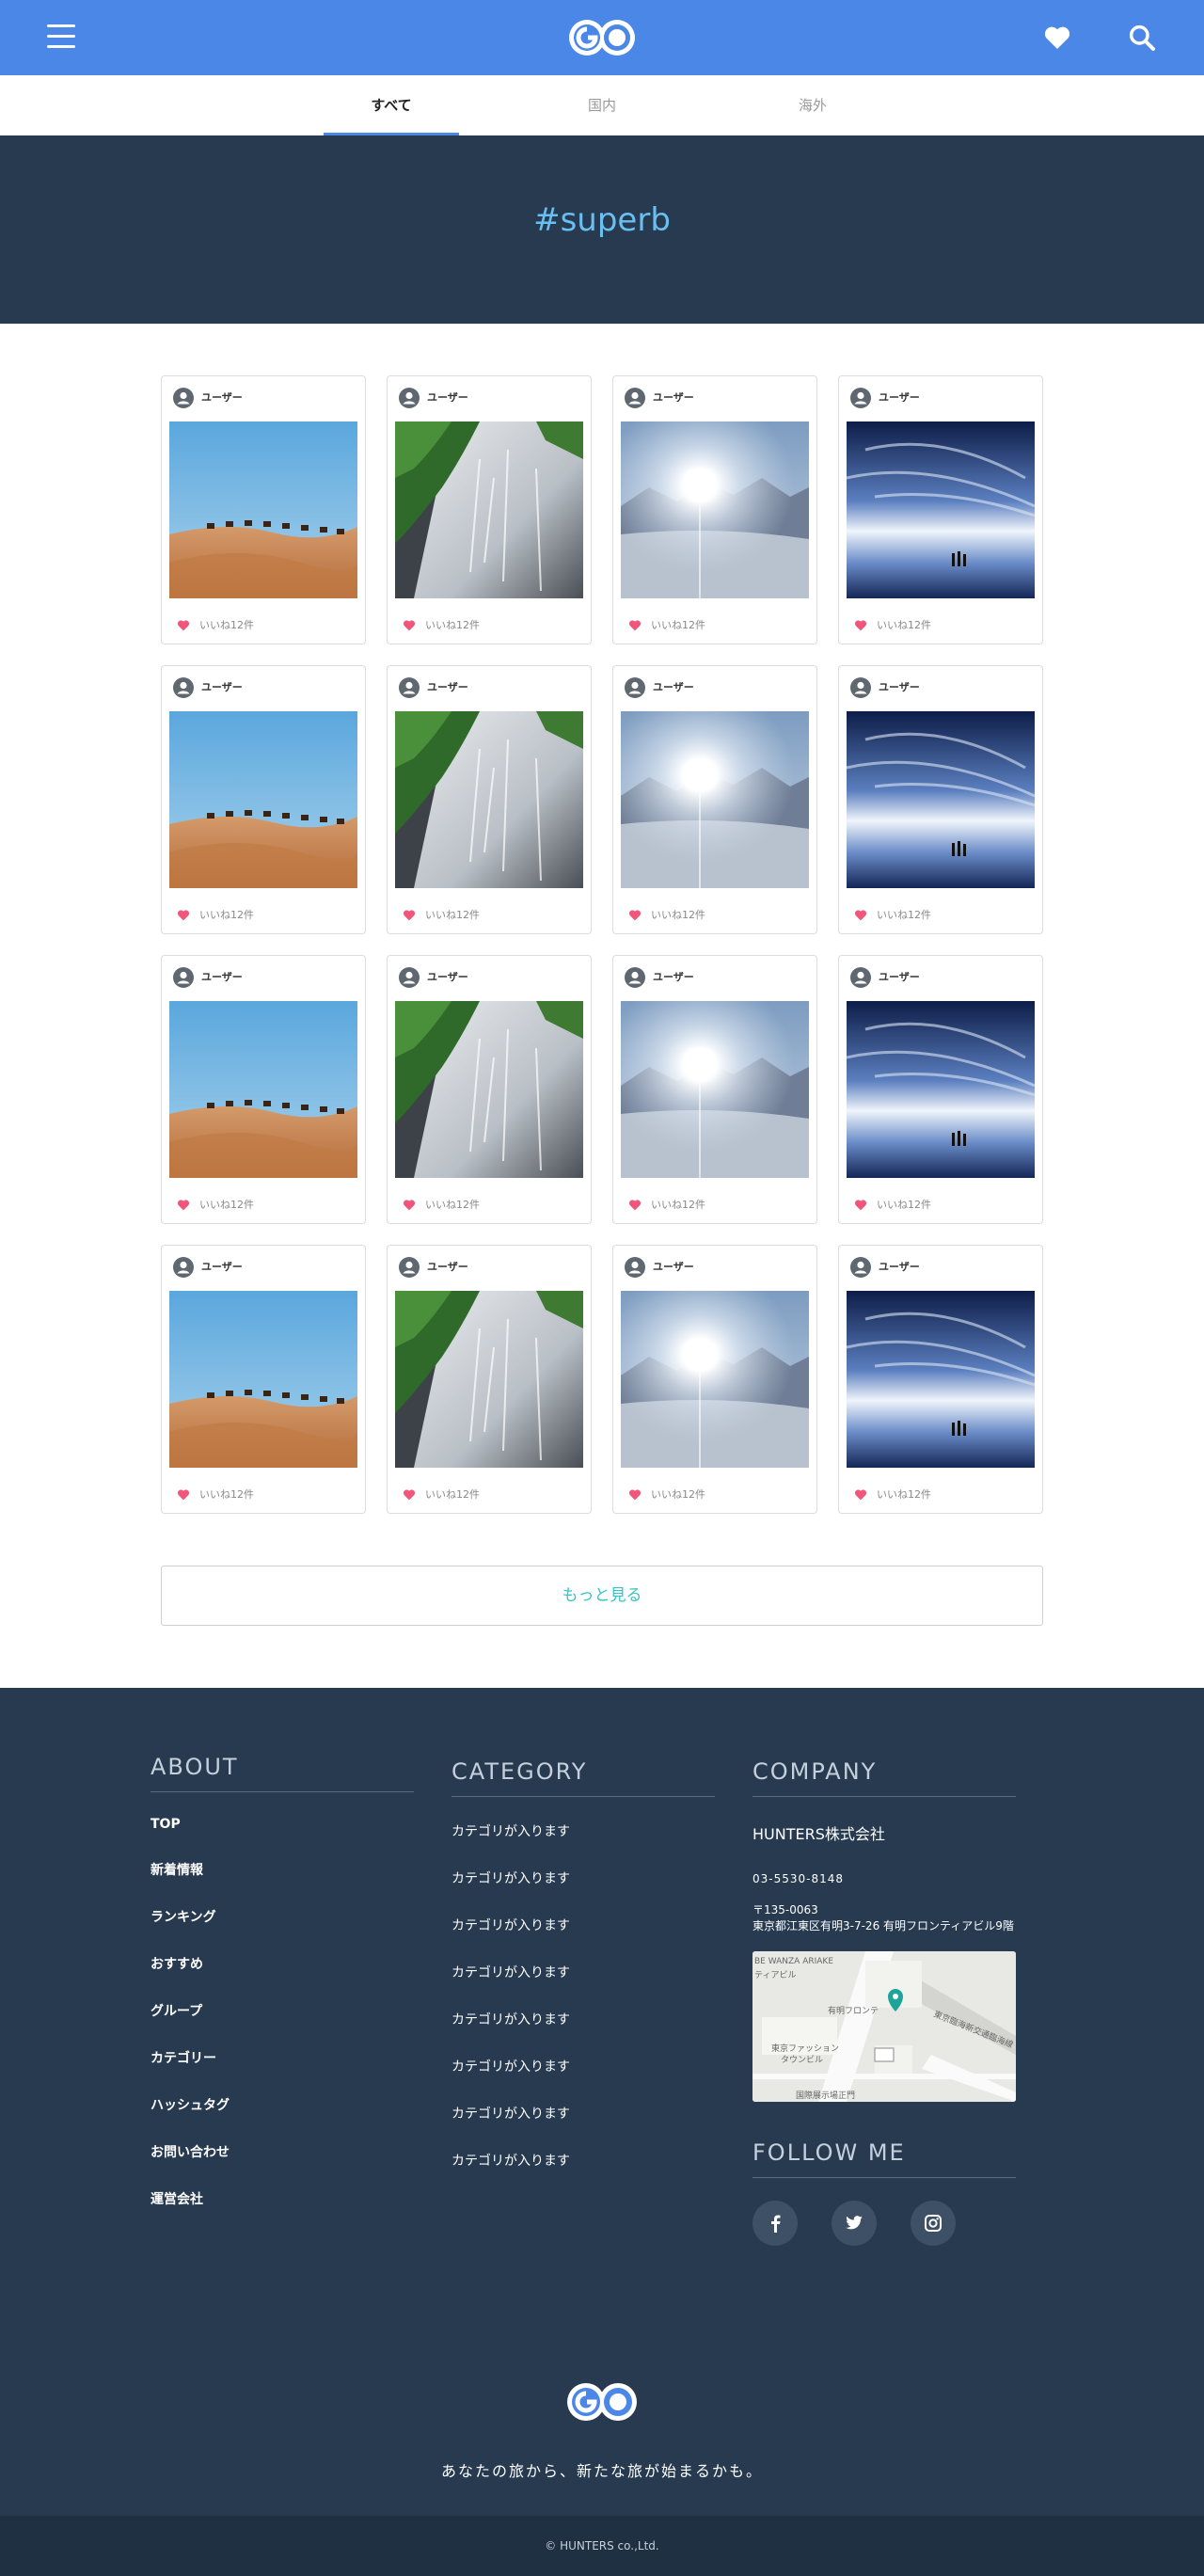 The width and height of the screenshot is (1204, 2576). I want to click on site-logo, so click(602, 37).